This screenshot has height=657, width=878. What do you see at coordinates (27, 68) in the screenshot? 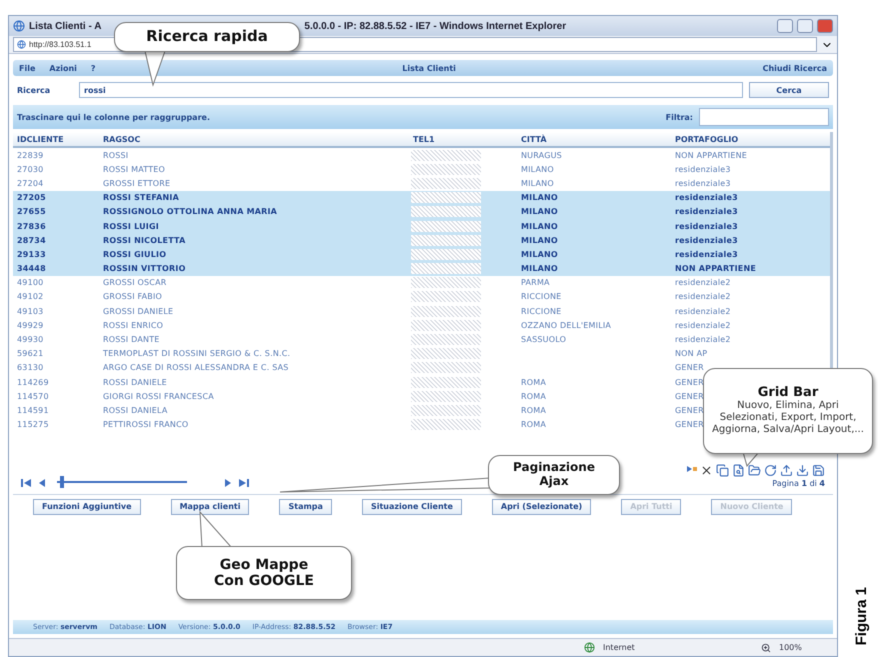
I see `menu-item: File` at bounding box center [27, 68].